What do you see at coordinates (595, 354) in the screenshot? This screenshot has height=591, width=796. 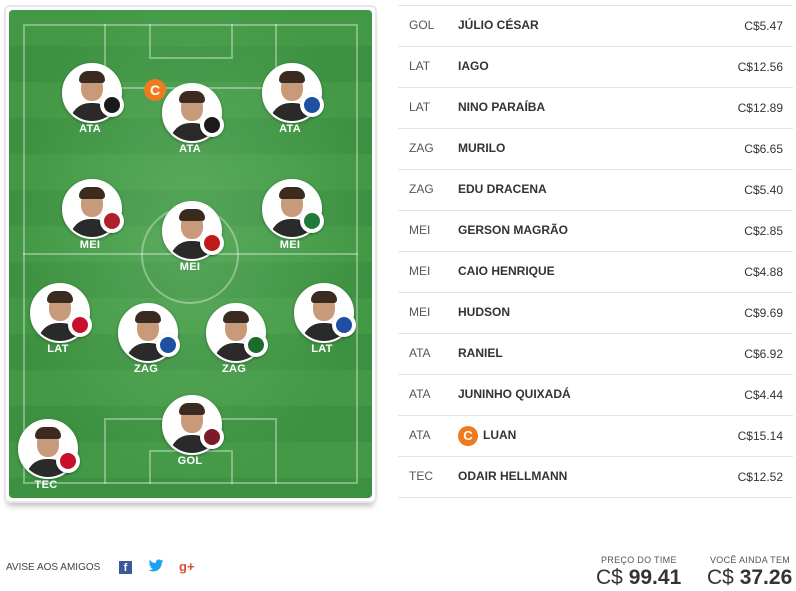 I see `table-row: ATA RANIEL C$6.92` at bounding box center [595, 354].